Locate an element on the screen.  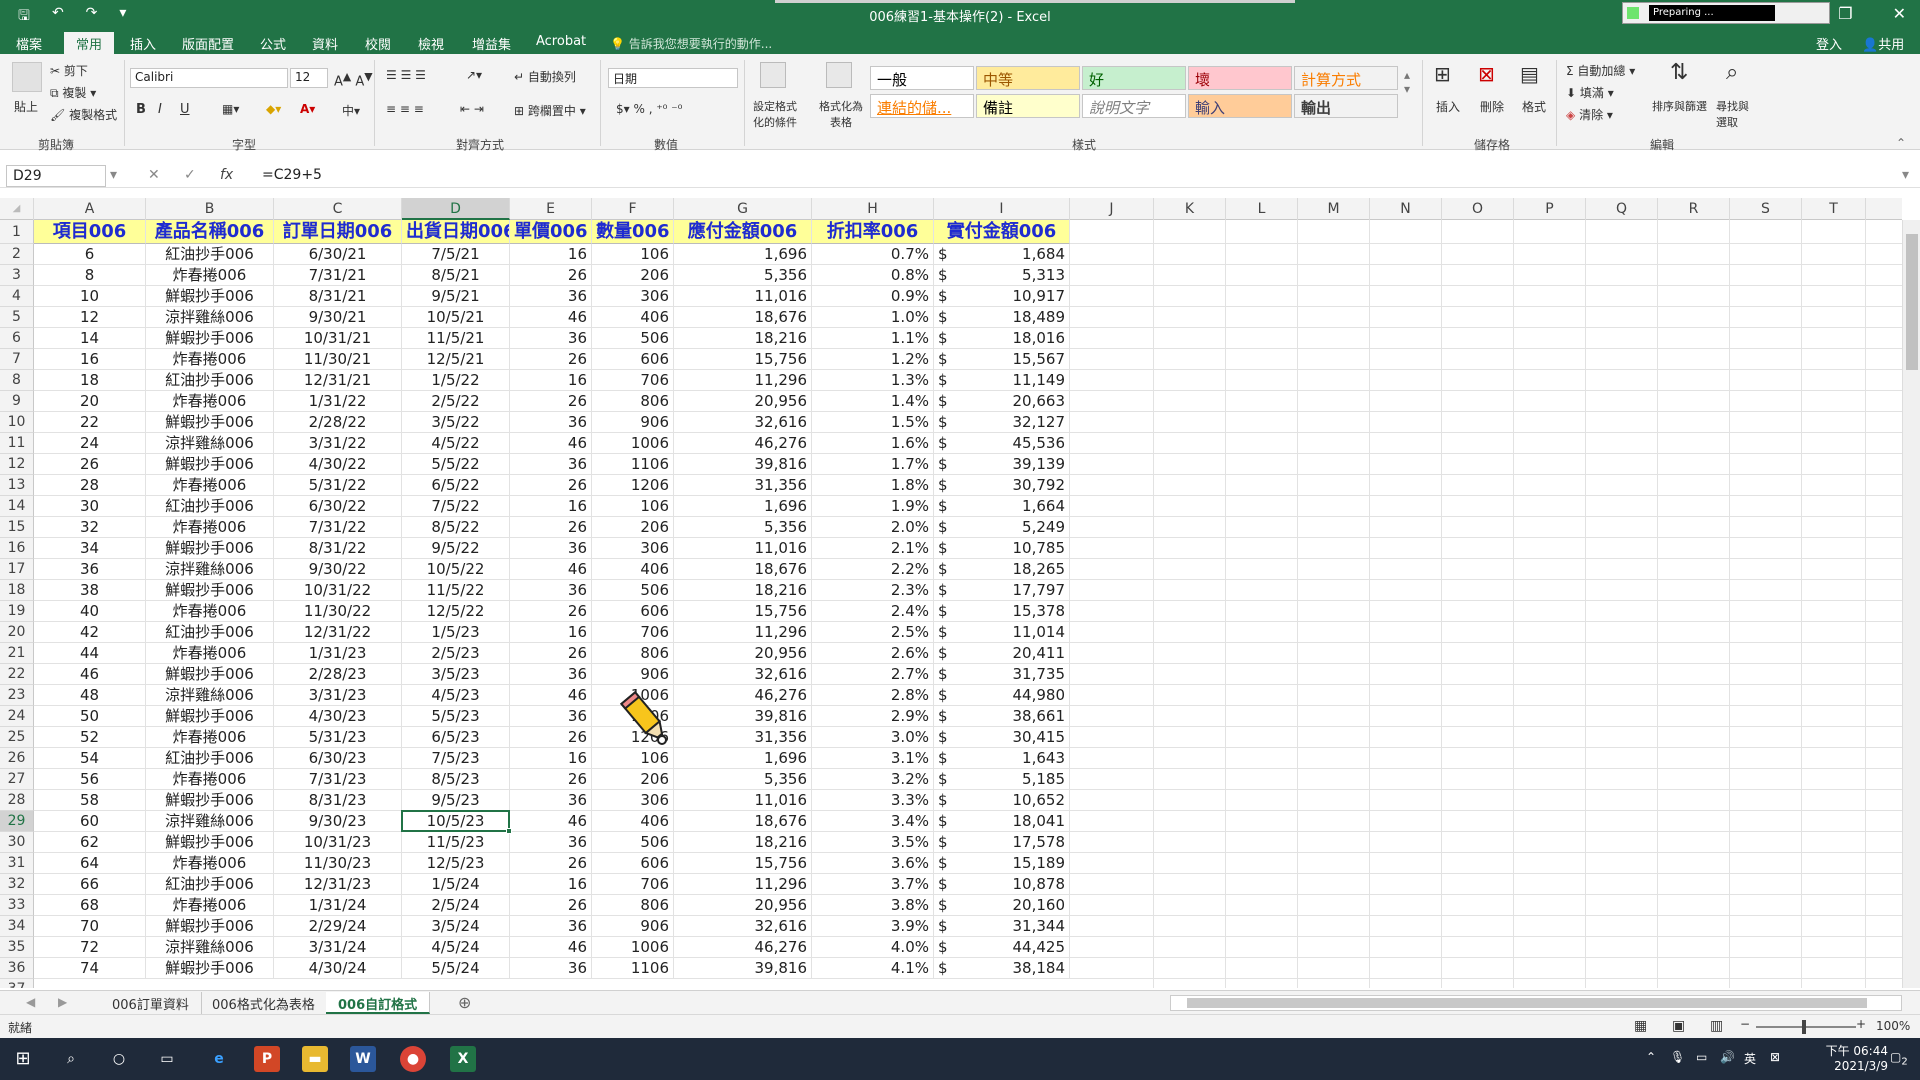
table-cell: 8/5/23 is located at coordinates (456, 779).